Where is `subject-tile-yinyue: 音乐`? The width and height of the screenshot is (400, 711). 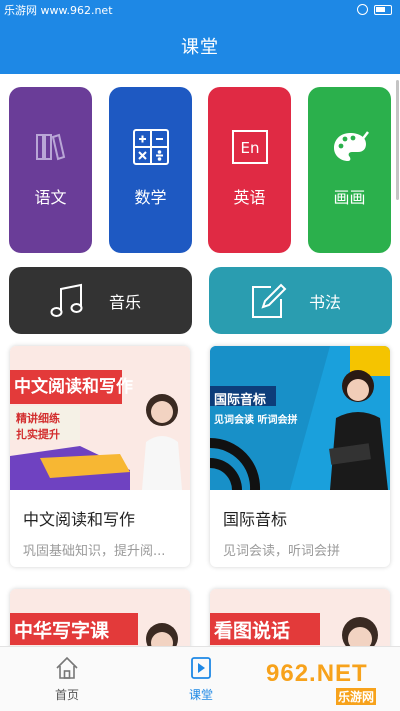
subject-tile-yinyue: 音乐 is located at coordinates (100, 300).